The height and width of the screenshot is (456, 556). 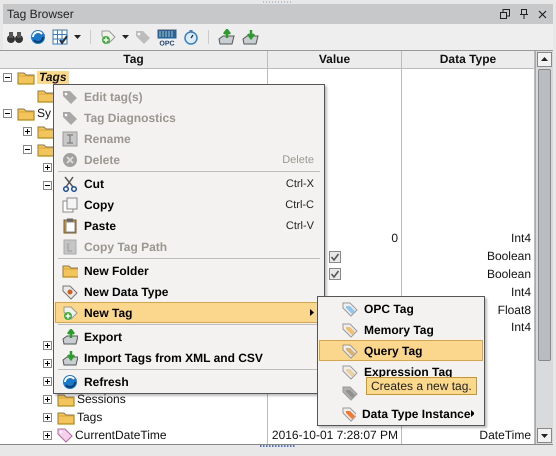 What do you see at coordinates (421, 386) in the screenshot?
I see `tooltip: Creates a new tag.` at bounding box center [421, 386].